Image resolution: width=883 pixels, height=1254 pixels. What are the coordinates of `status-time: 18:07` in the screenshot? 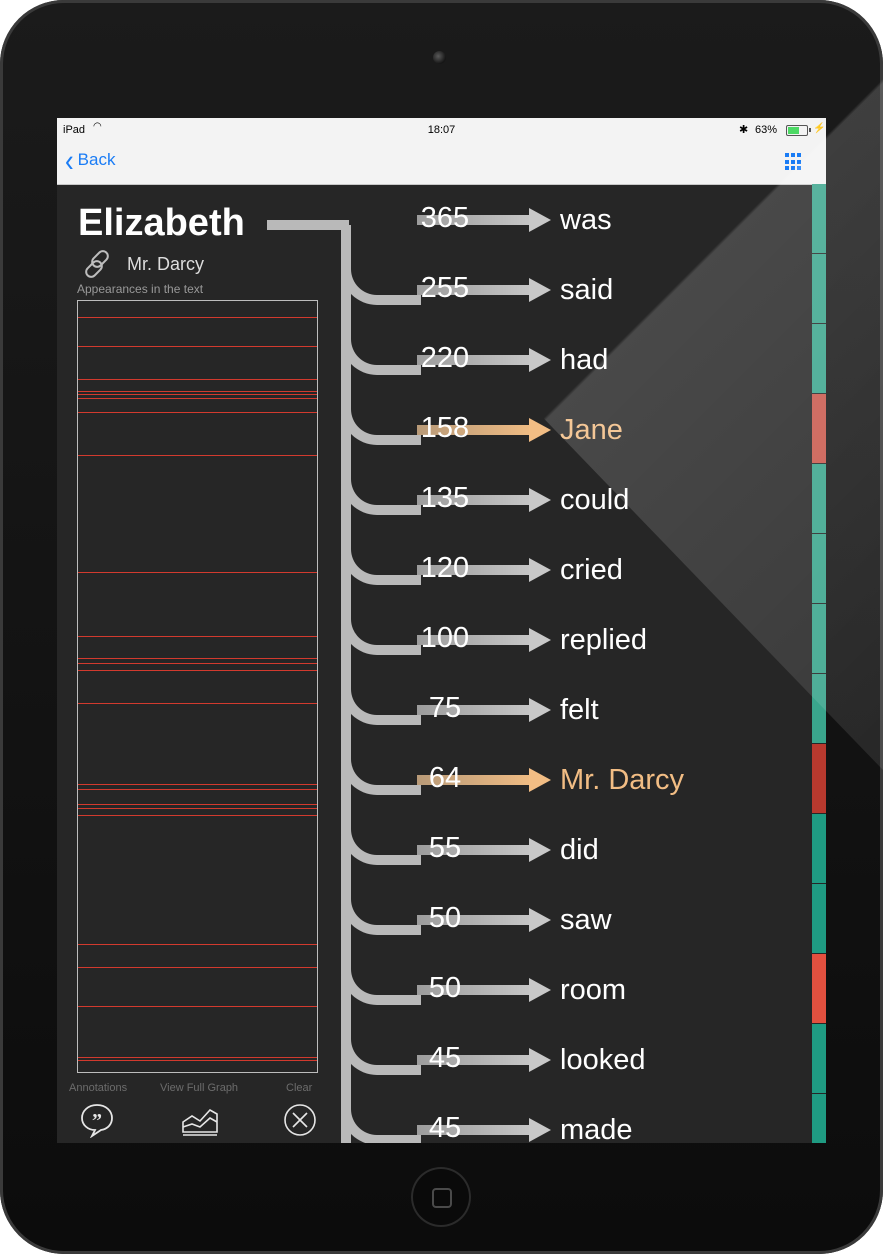 It's located at (441, 130).